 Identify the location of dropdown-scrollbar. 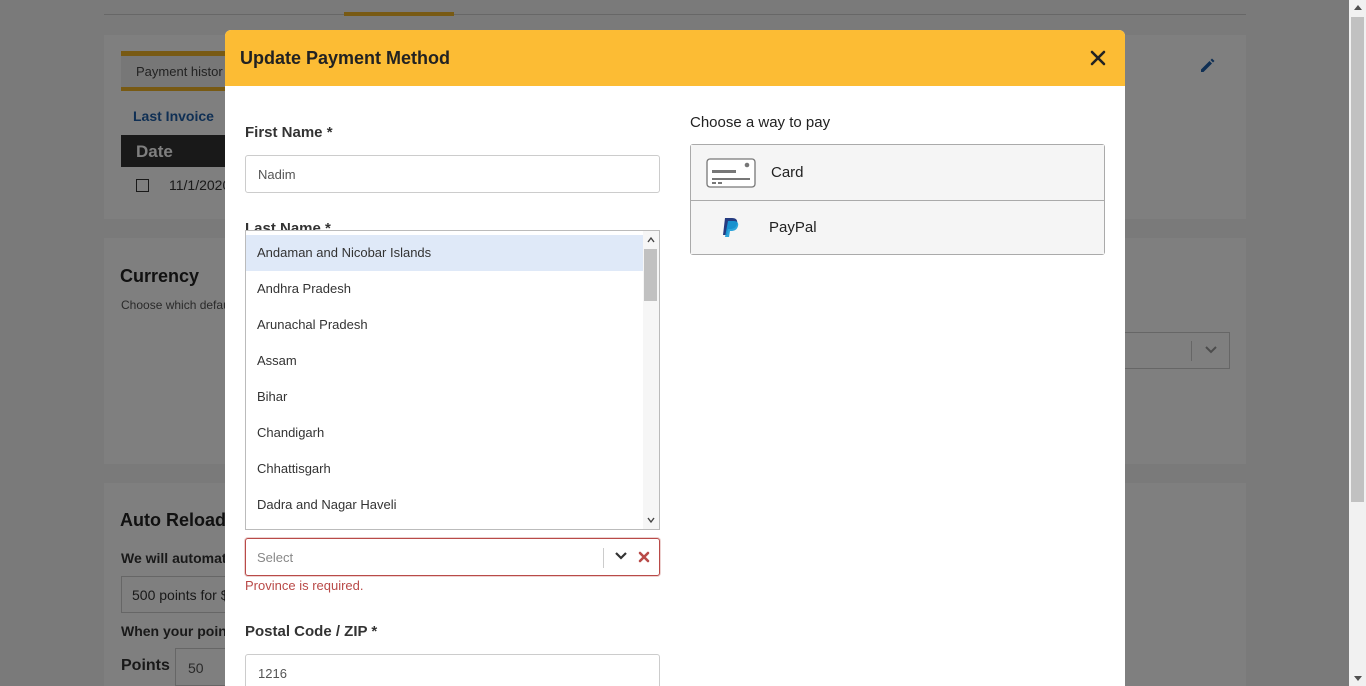
(651, 380).